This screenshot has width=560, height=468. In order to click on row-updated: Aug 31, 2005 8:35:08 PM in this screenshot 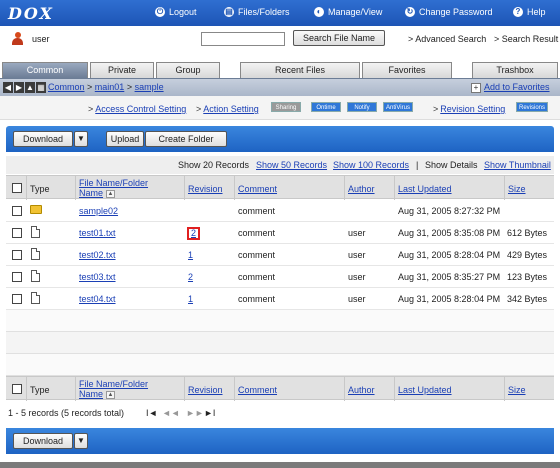, I will do `click(449, 233)`.